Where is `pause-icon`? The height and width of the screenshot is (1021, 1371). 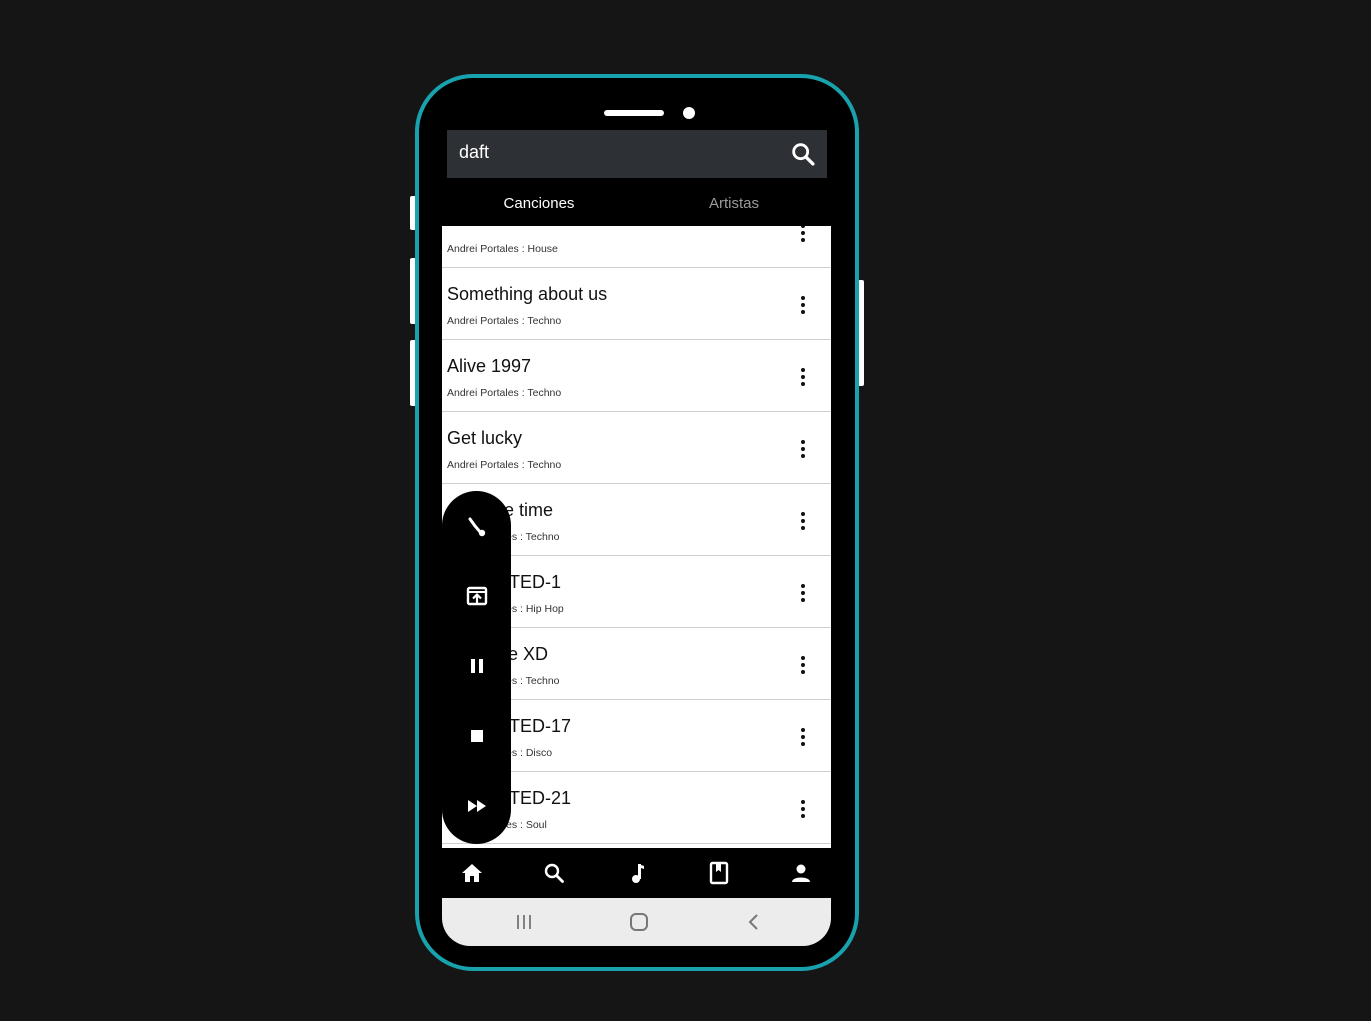
pause-icon is located at coordinates (477, 666).